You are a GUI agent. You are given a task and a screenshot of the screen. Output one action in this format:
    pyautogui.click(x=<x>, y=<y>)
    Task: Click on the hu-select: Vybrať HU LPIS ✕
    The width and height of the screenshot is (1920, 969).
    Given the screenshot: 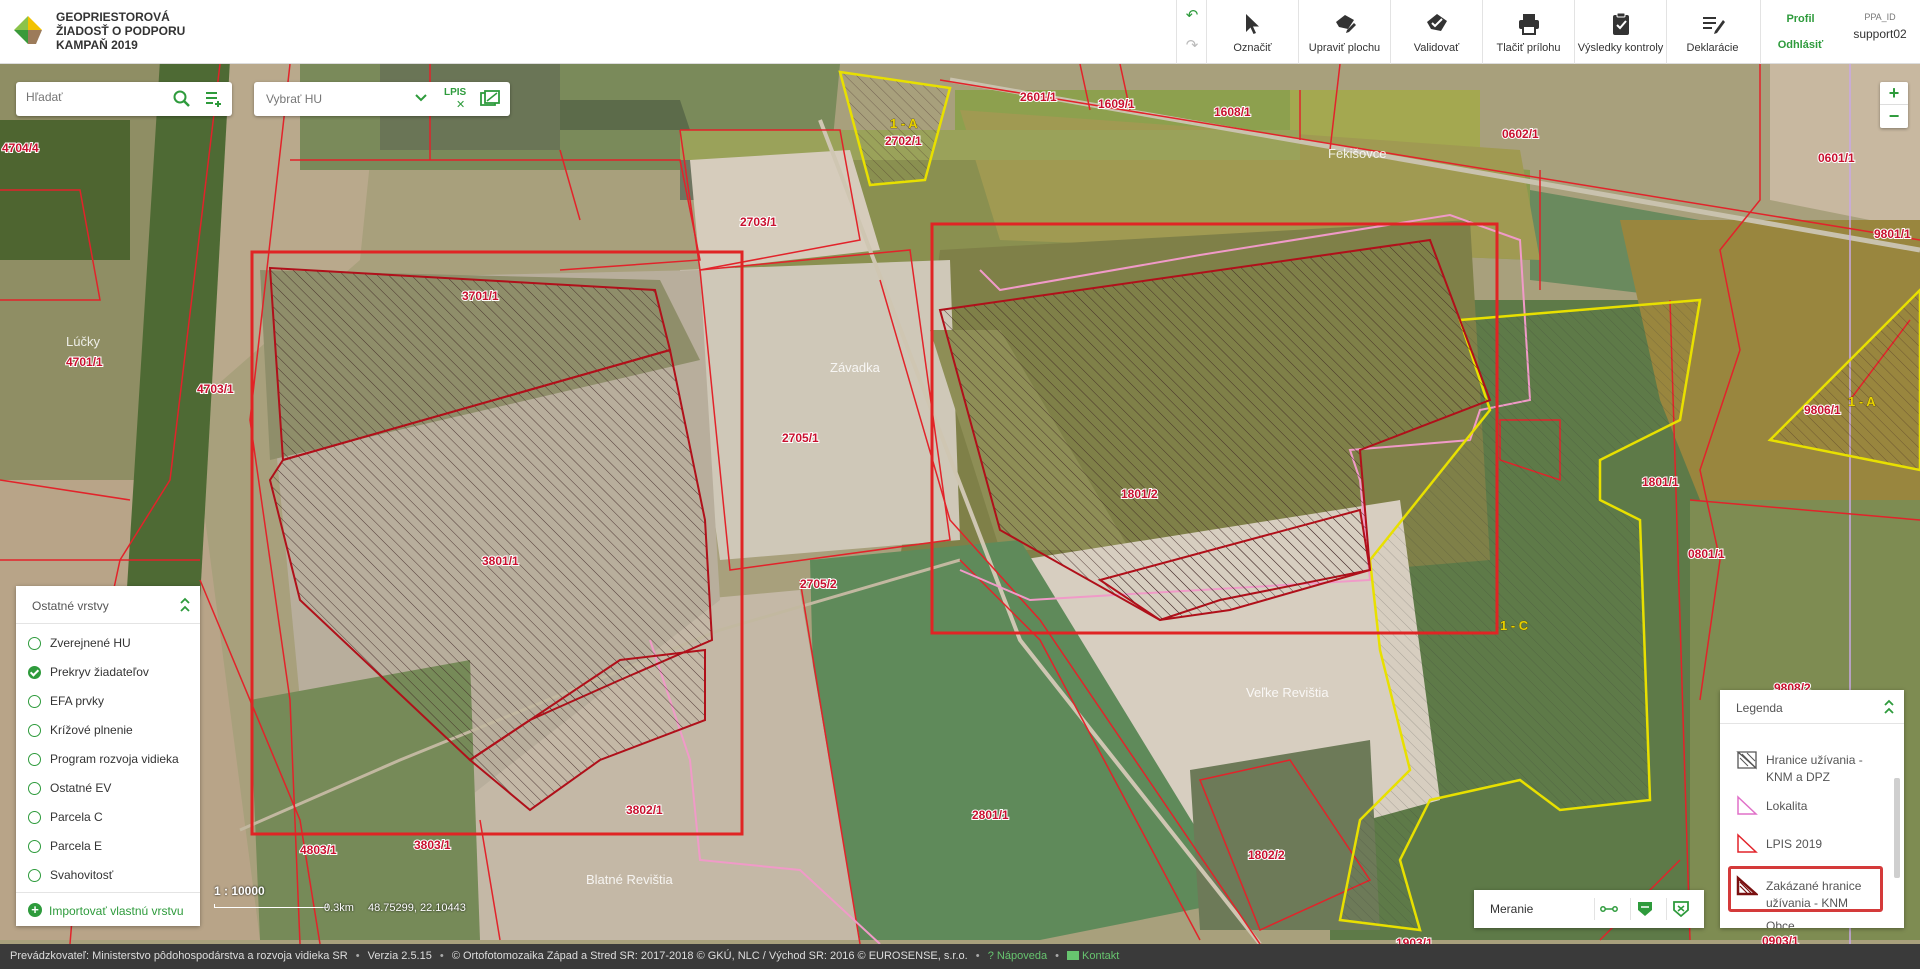 What is the action you would take?
    pyautogui.click(x=382, y=99)
    